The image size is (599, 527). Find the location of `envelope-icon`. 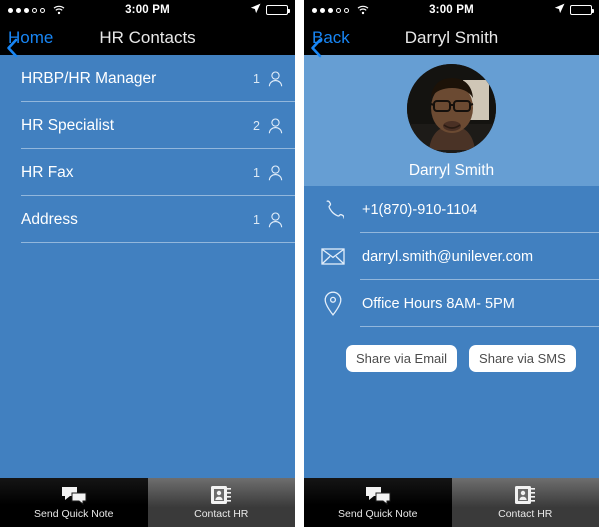

envelope-icon is located at coordinates (333, 257).